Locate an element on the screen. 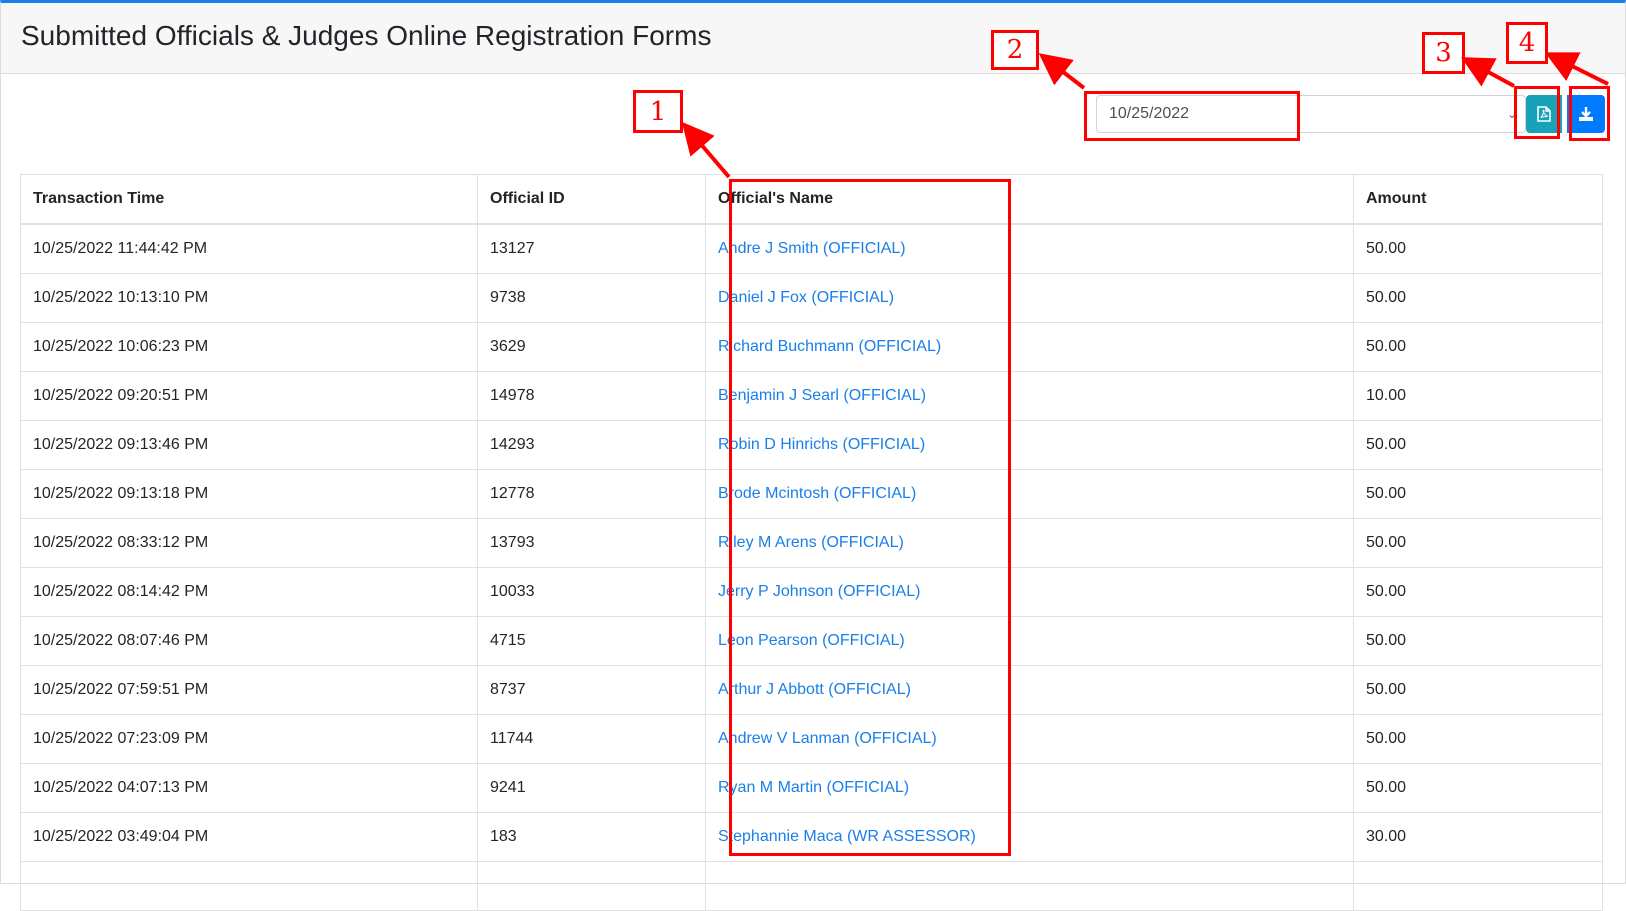  cell-transaction-time: 10/25/2022 10:06:23 PM is located at coordinates (249, 347).